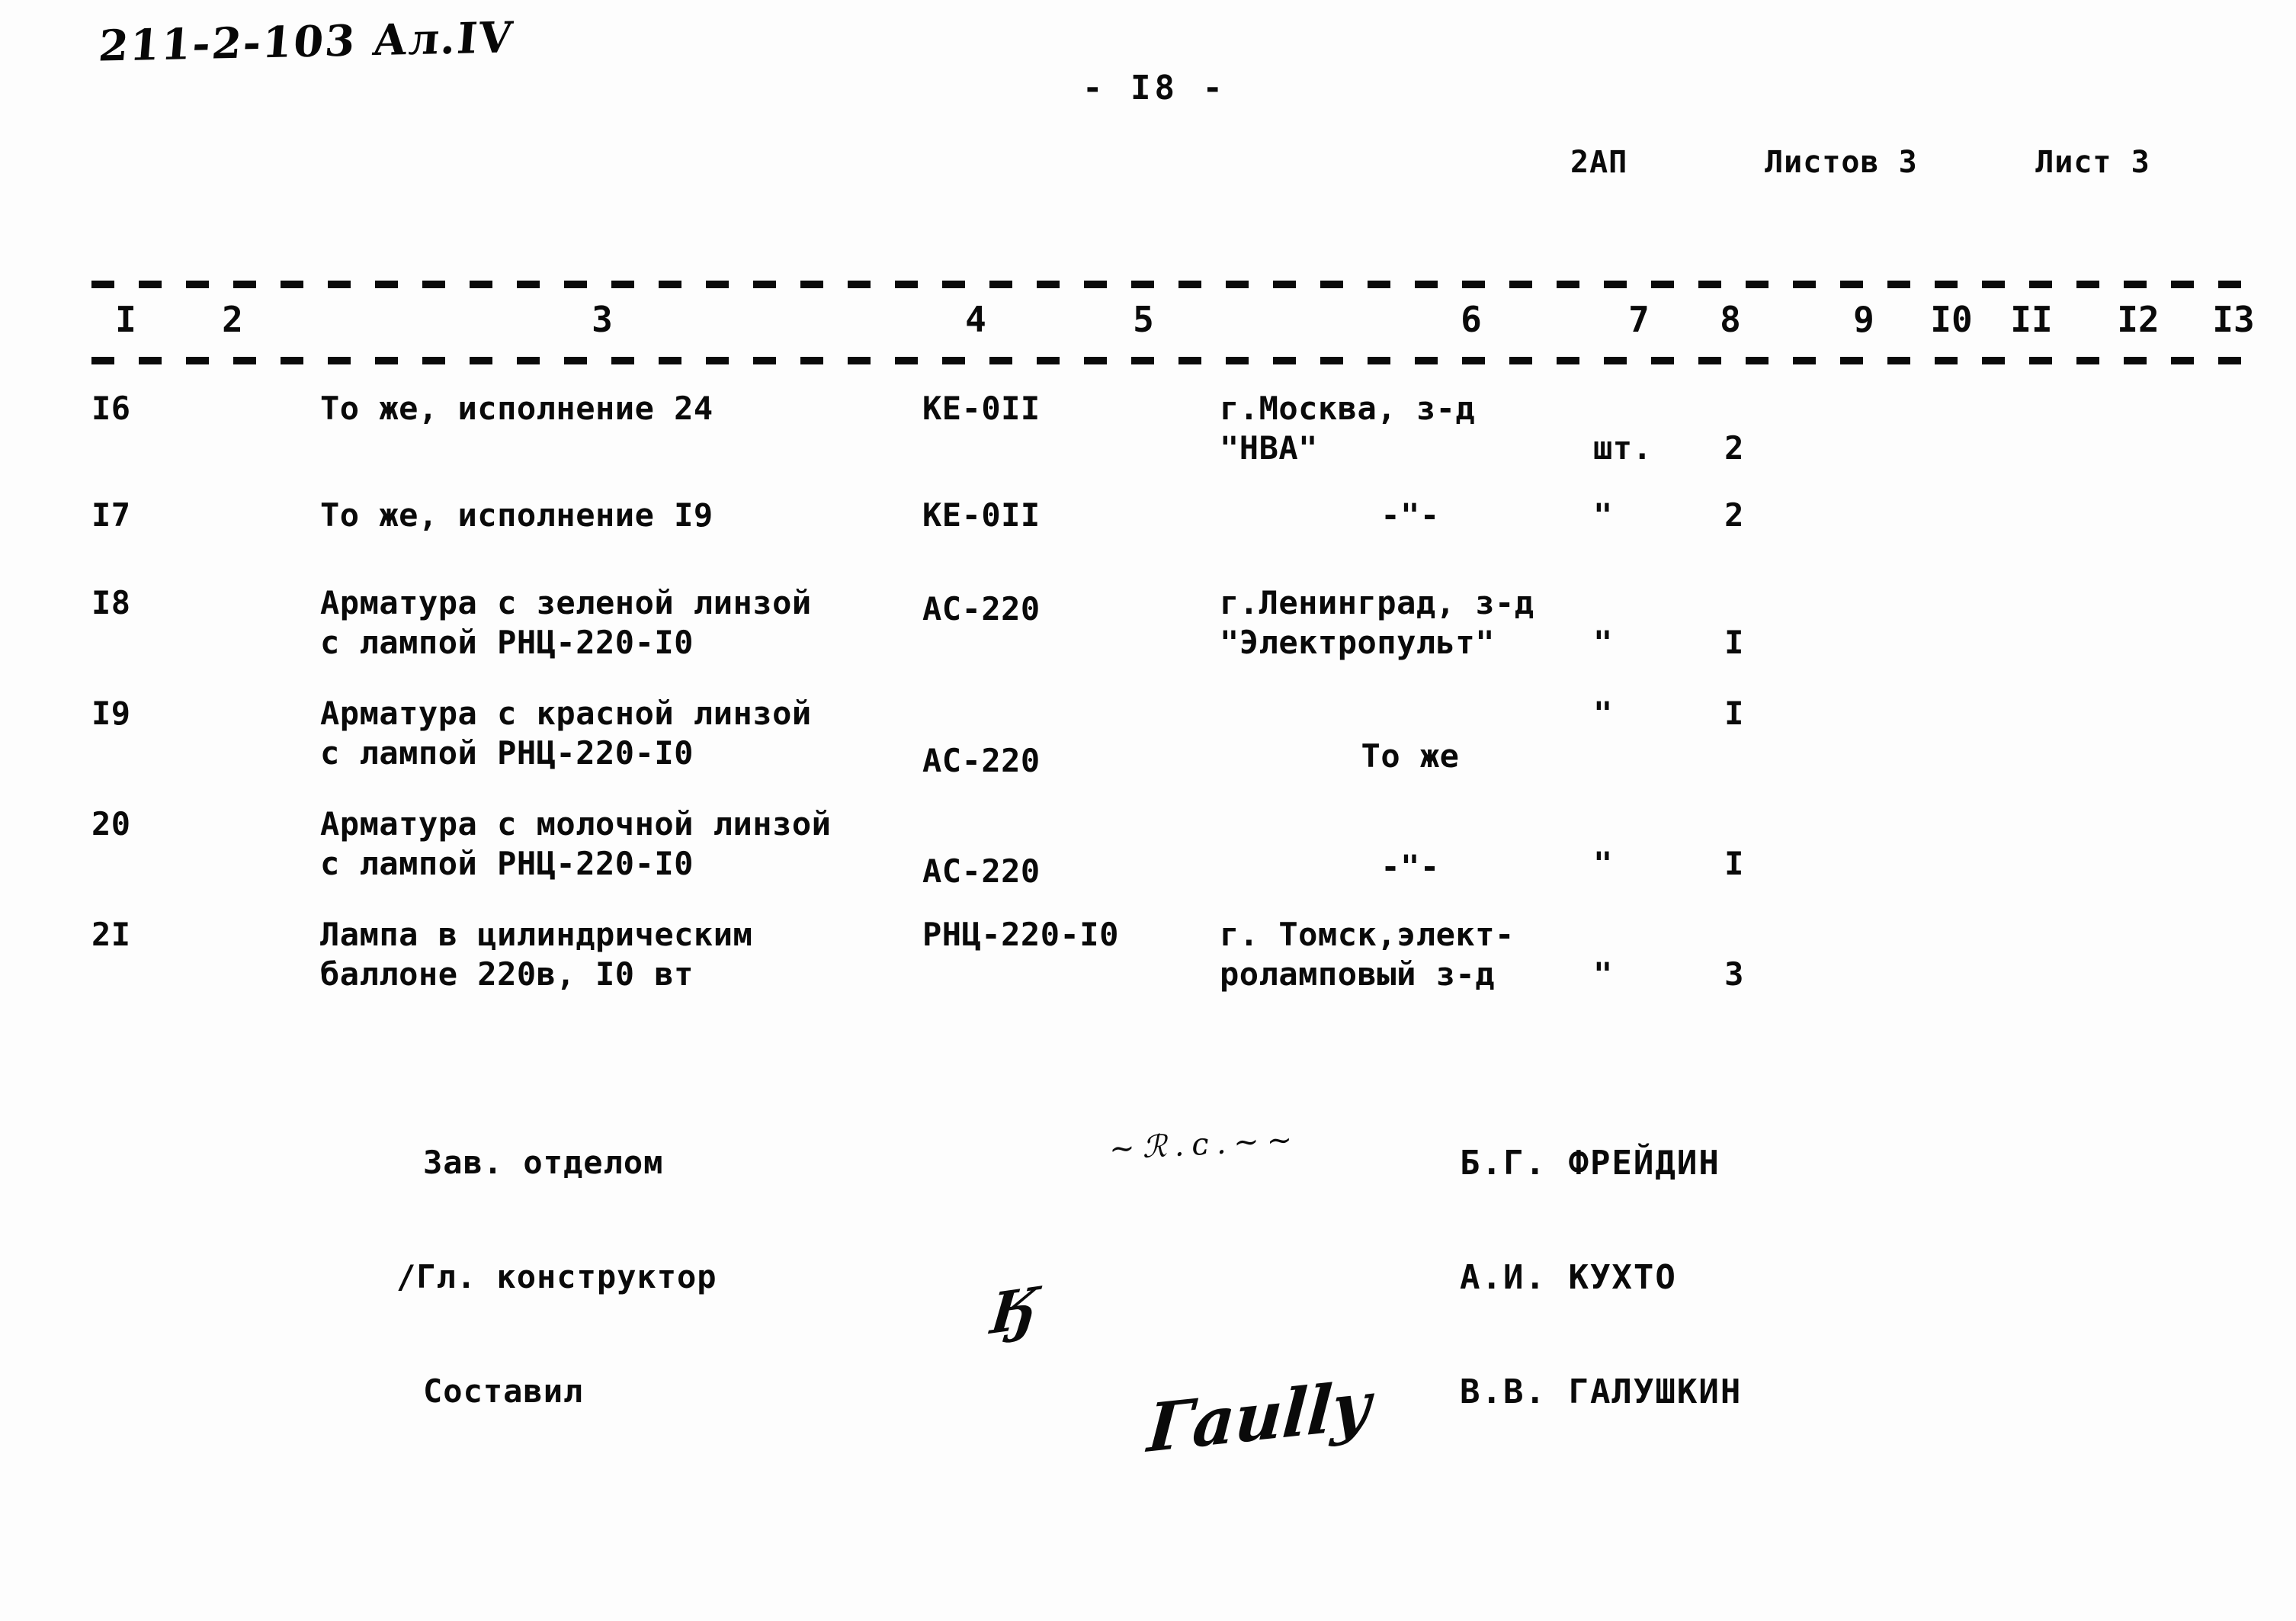 The width and height of the screenshot is (2296, 1621). What do you see at coordinates (1410, 756) in the screenshot?
I see `cell-manufacturer: То же` at bounding box center [1410, 756].